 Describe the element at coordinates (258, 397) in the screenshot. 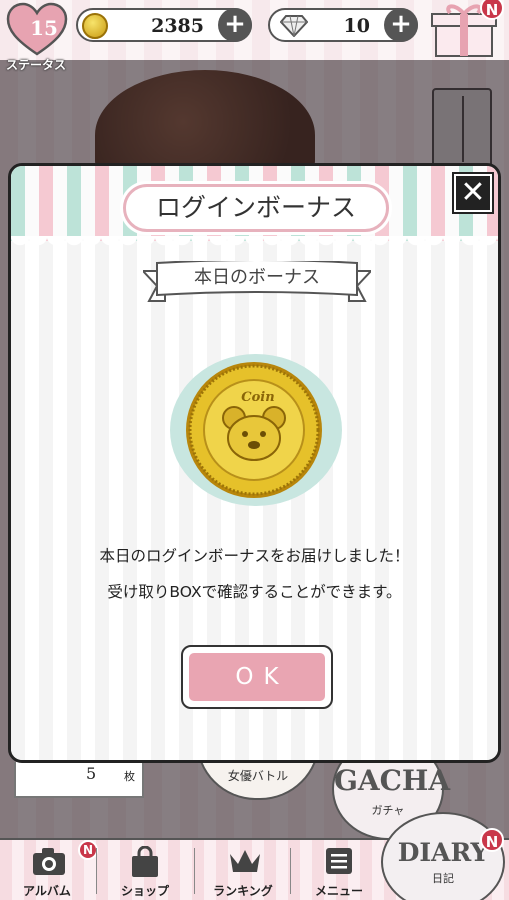

I see `coin-label: Coin` at that location.